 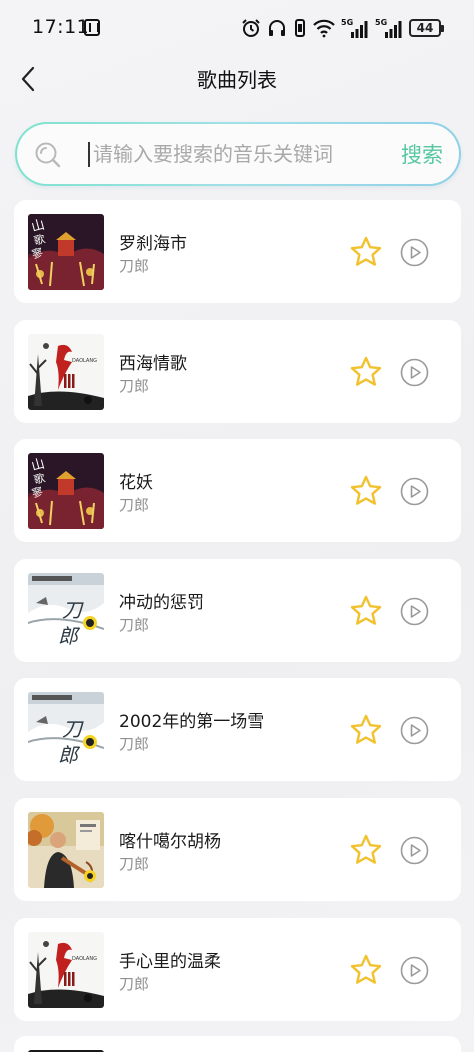 I want to click on vibrate-icon, so click(x=300, y=28).